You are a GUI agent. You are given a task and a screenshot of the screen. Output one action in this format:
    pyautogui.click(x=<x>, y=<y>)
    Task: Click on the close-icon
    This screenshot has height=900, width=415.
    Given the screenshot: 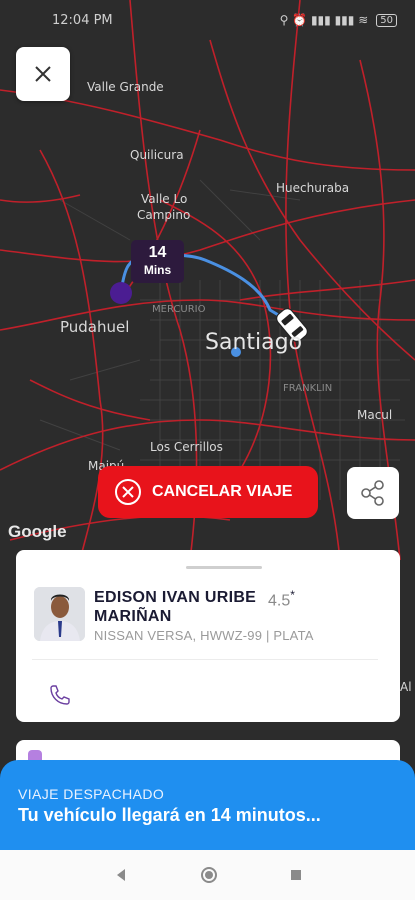 What is the action you would take?
    pyautogui.click(x=43, y=74)
    